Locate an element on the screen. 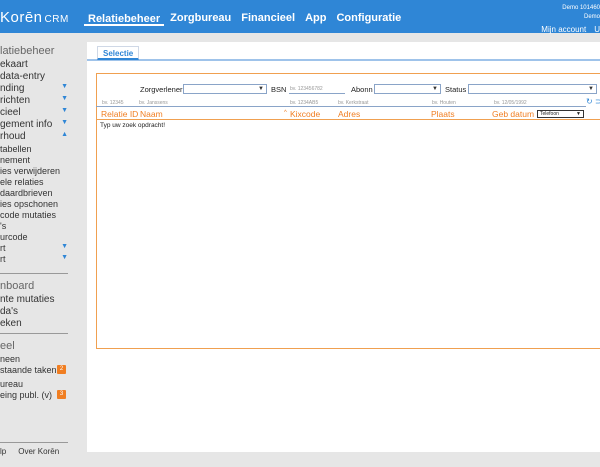 This screenshot has width=600, height=467. sidebar-item: ureau is located at coordinates (36, 384).